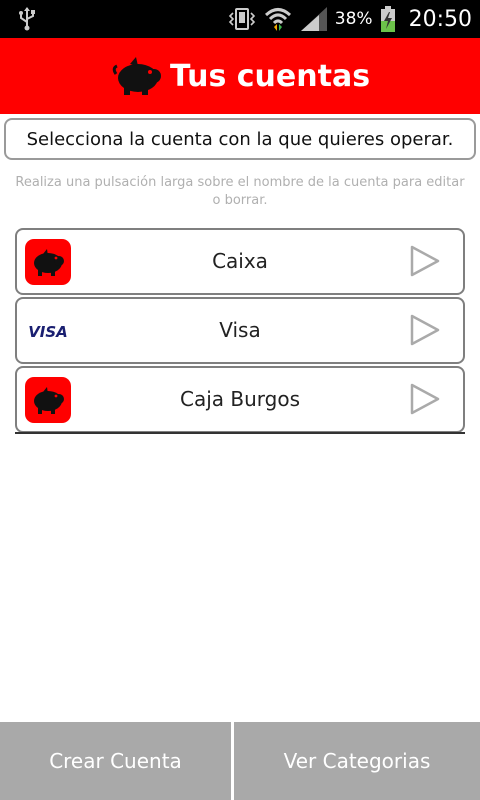 The height and width of the screenshot is (800, 480). I want to click on visa-logo-text: VISA, so click(48, 332).